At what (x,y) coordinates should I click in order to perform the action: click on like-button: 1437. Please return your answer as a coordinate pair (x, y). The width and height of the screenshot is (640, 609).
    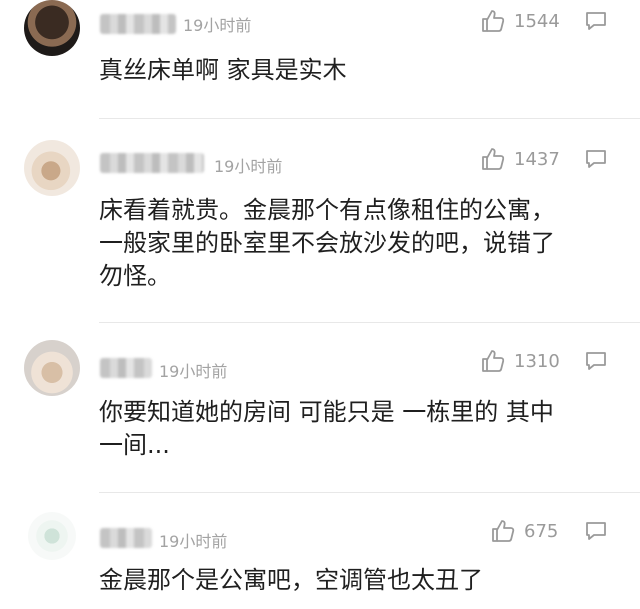
    Looking at the image, I should click on (520, 159).